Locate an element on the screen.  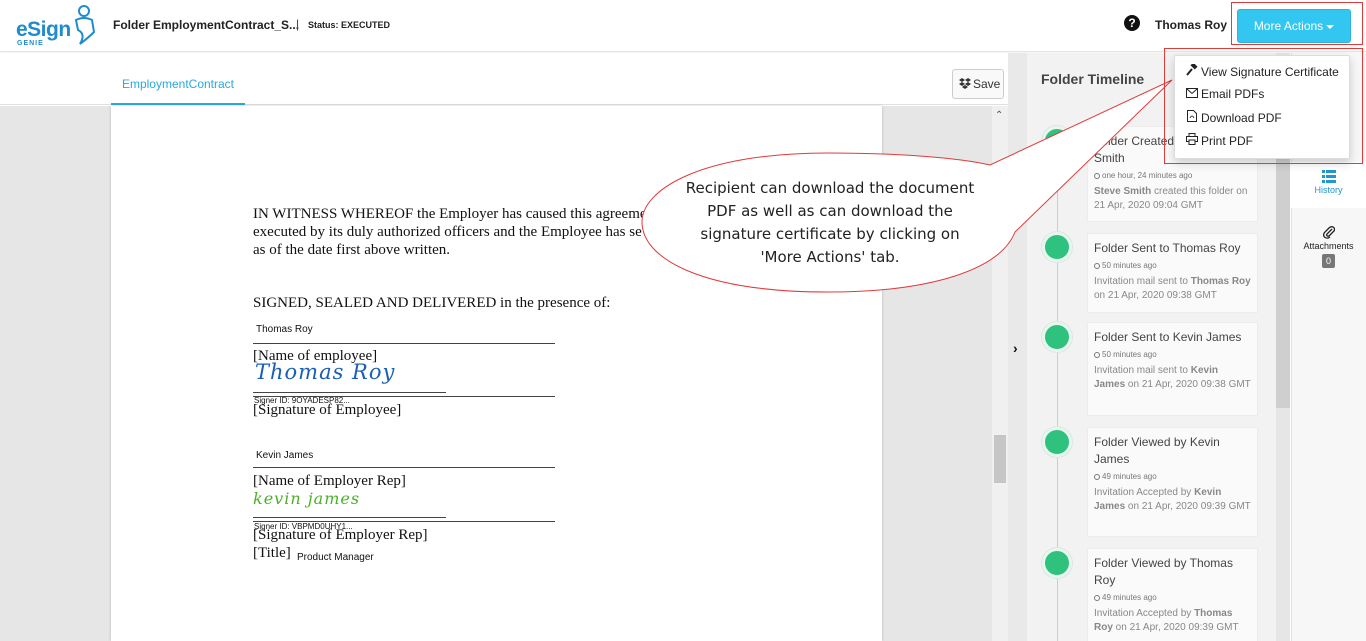
event-actor: Steve Smith is located at coordinates (1123, 191).